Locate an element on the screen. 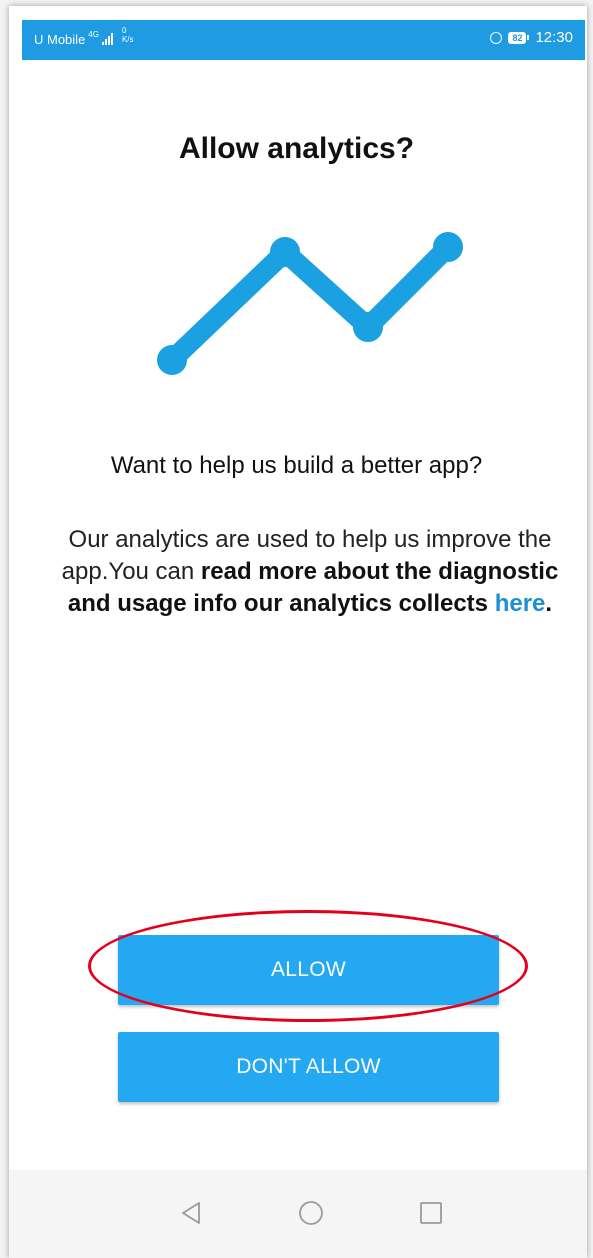 This screenshot has width=593, height=1258. dialog-title: Allow analytics? is located at coordinates (296, 148).